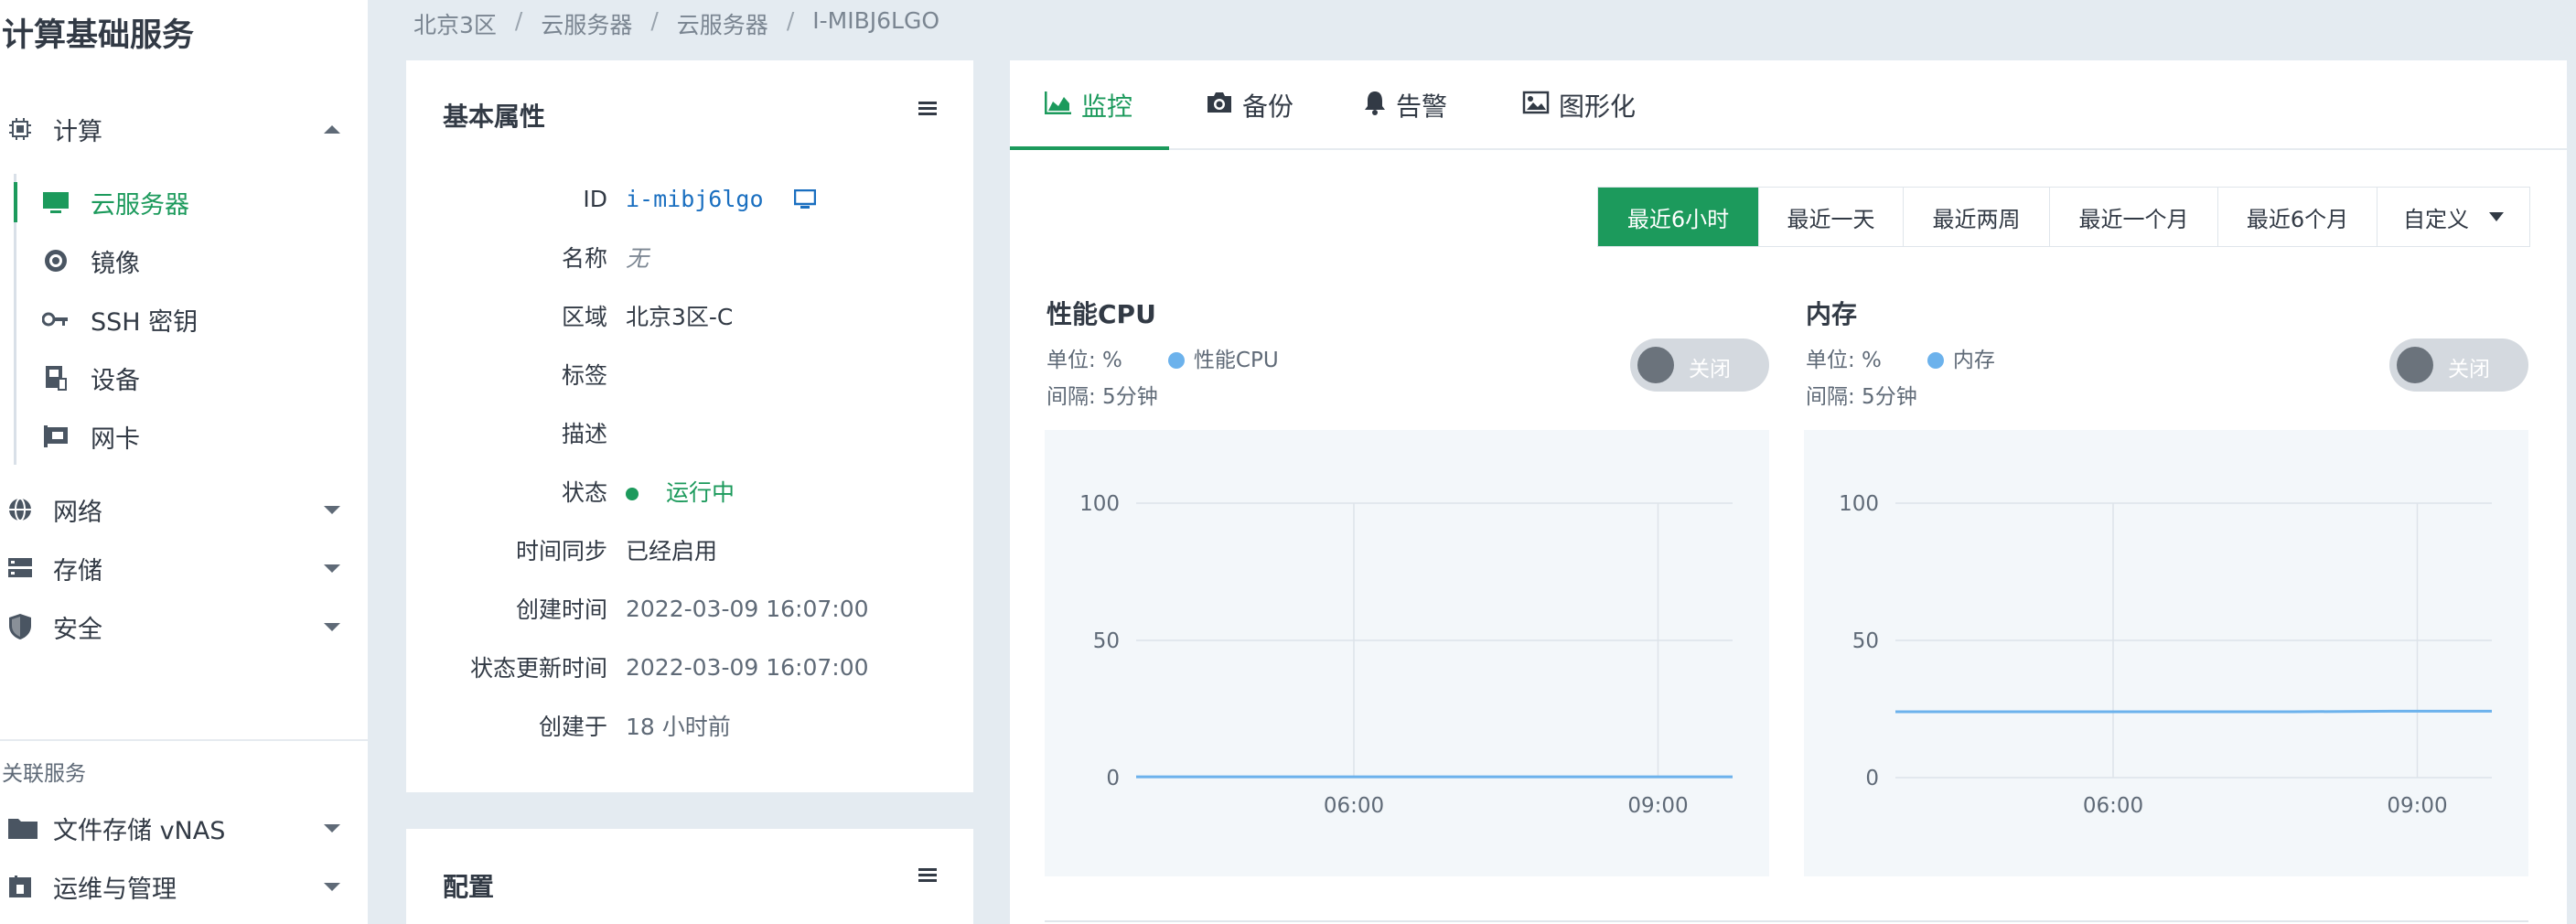 The height and width of the screenshot is (924, 2576). Describe the element at coordinates (805, 201) in the screenshot. I see `console-icon` at that location.